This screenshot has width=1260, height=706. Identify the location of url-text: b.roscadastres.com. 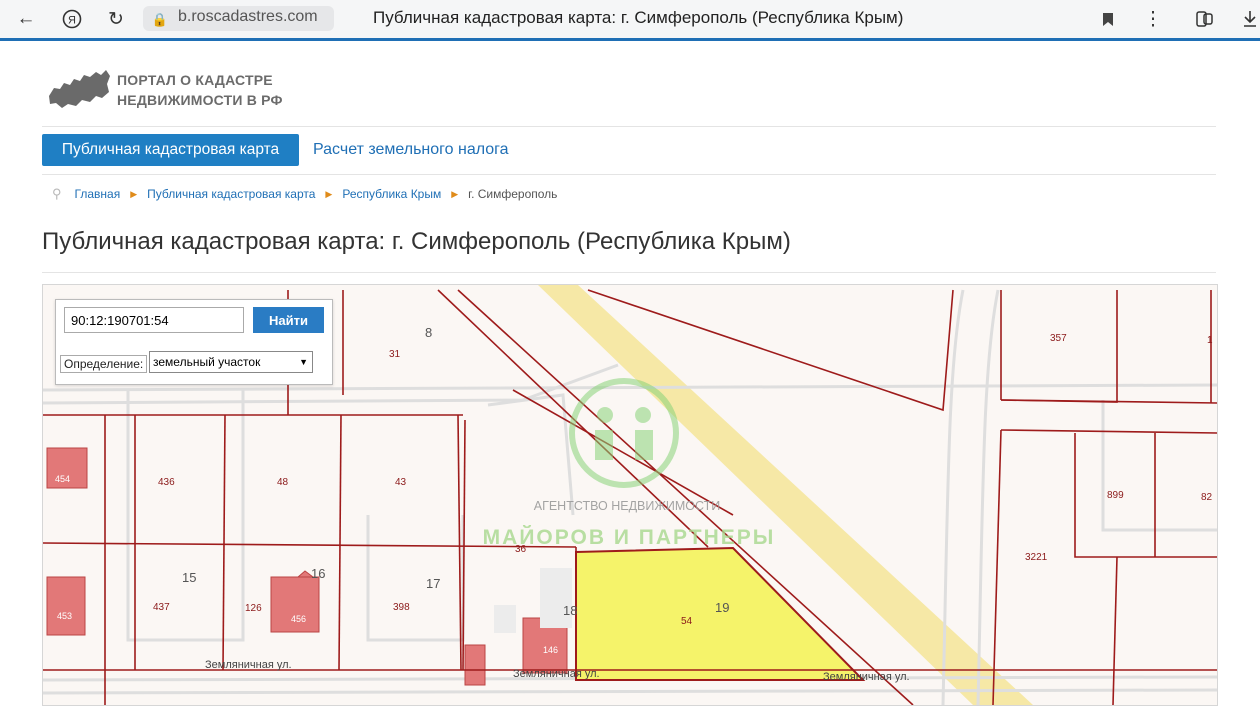
(248, 17).